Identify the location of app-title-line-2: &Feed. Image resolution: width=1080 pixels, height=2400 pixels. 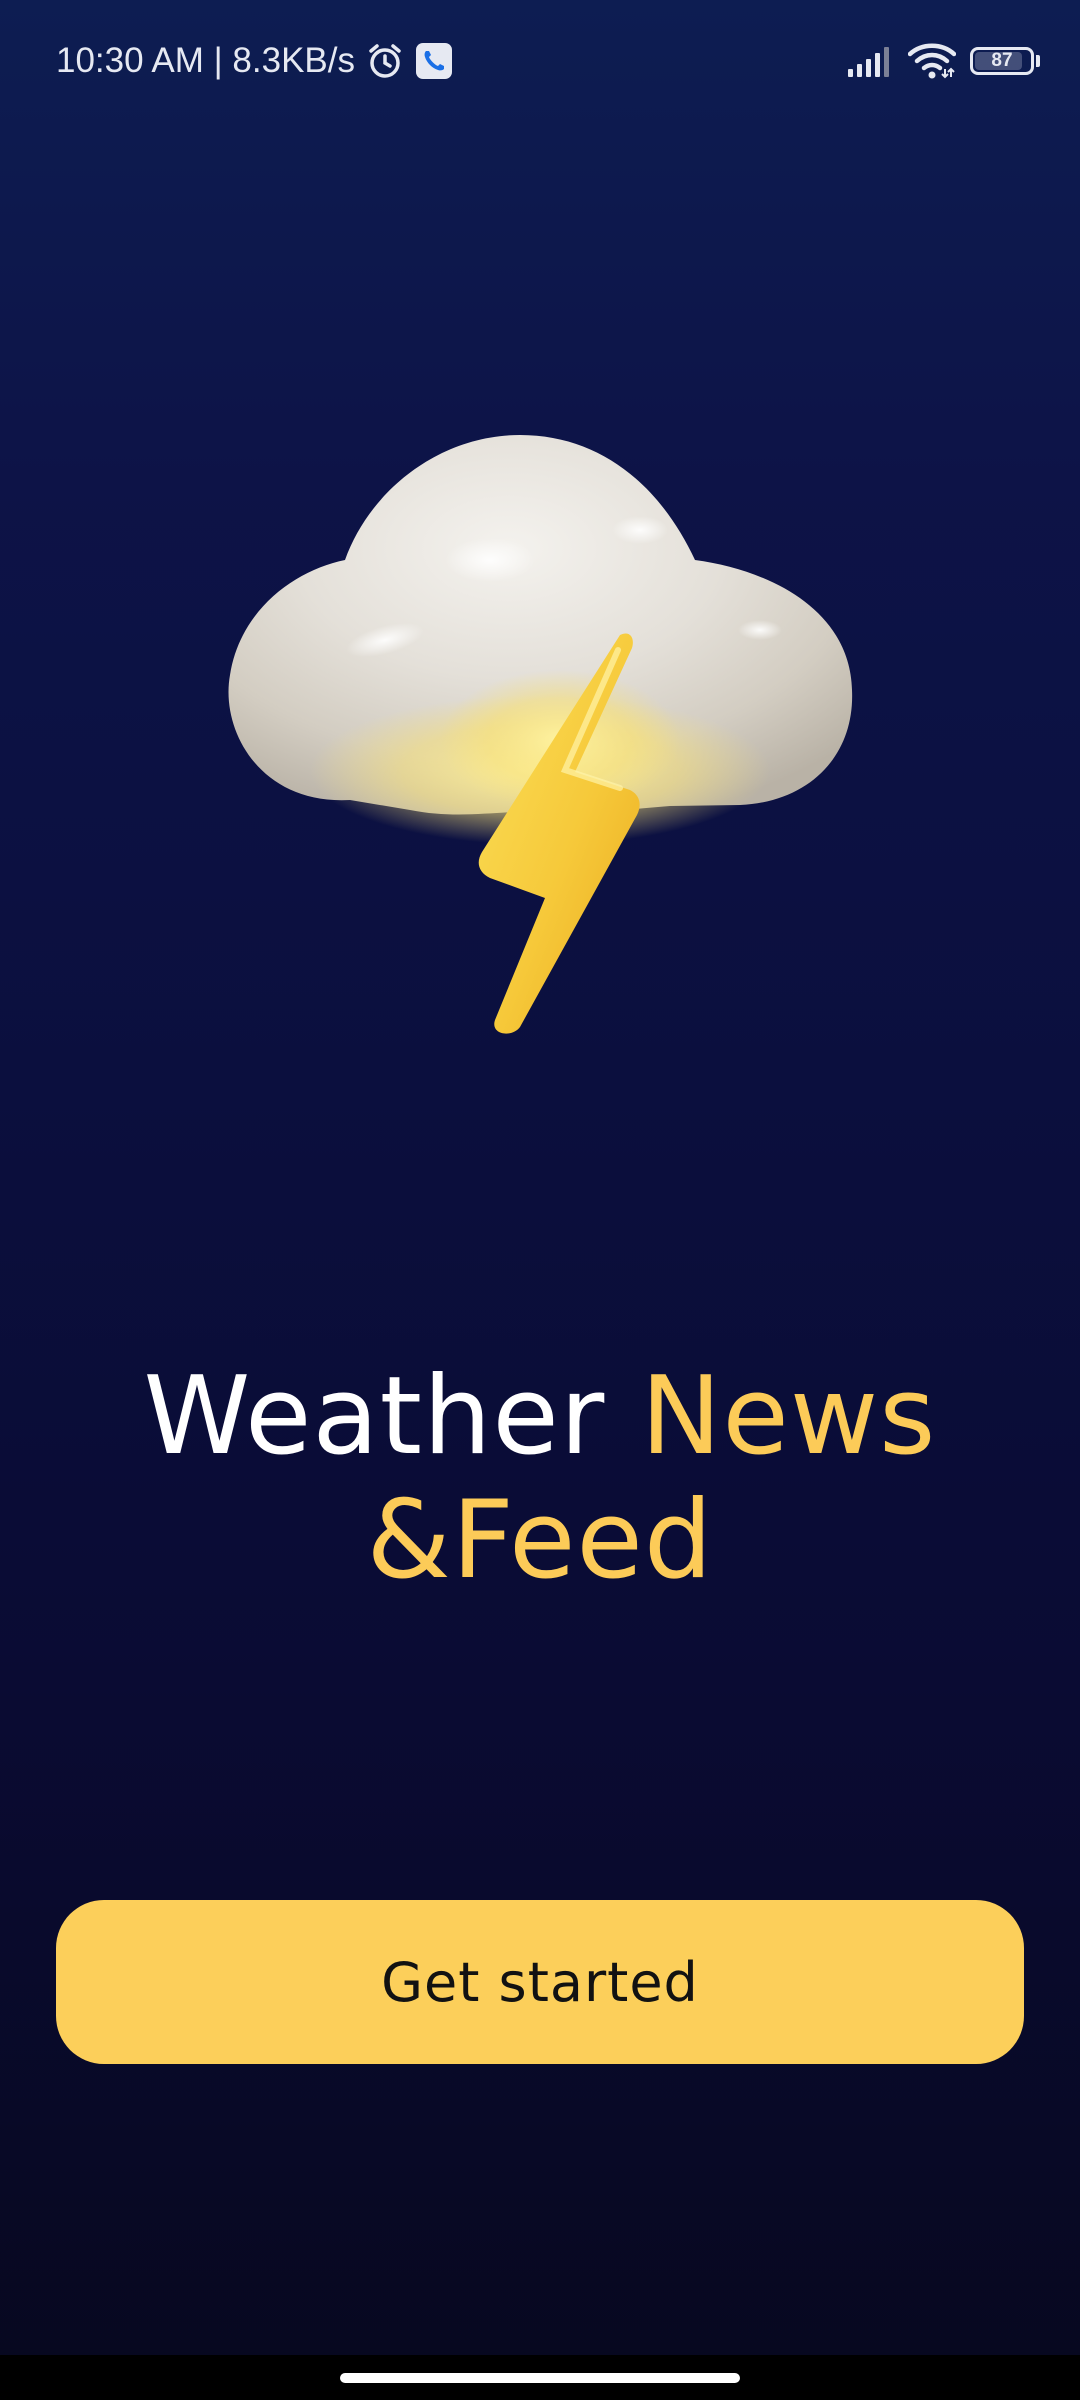
(540, 1541).